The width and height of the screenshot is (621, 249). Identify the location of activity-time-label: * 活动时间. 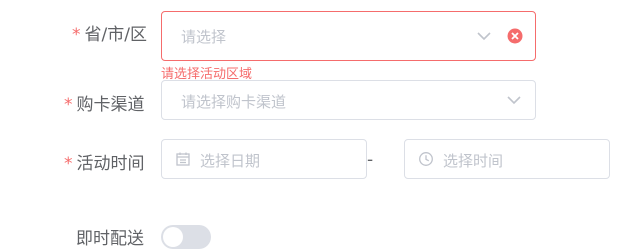
(104, 164).